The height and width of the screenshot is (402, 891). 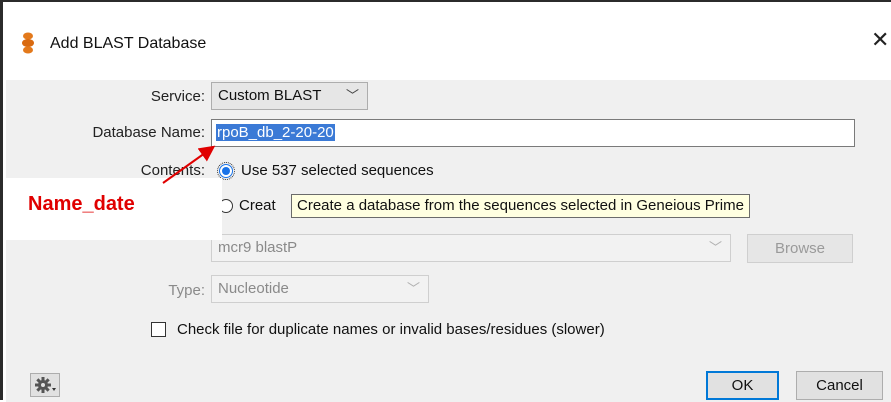 I want to click on service-label: Service:, so click(x=177, y=96).